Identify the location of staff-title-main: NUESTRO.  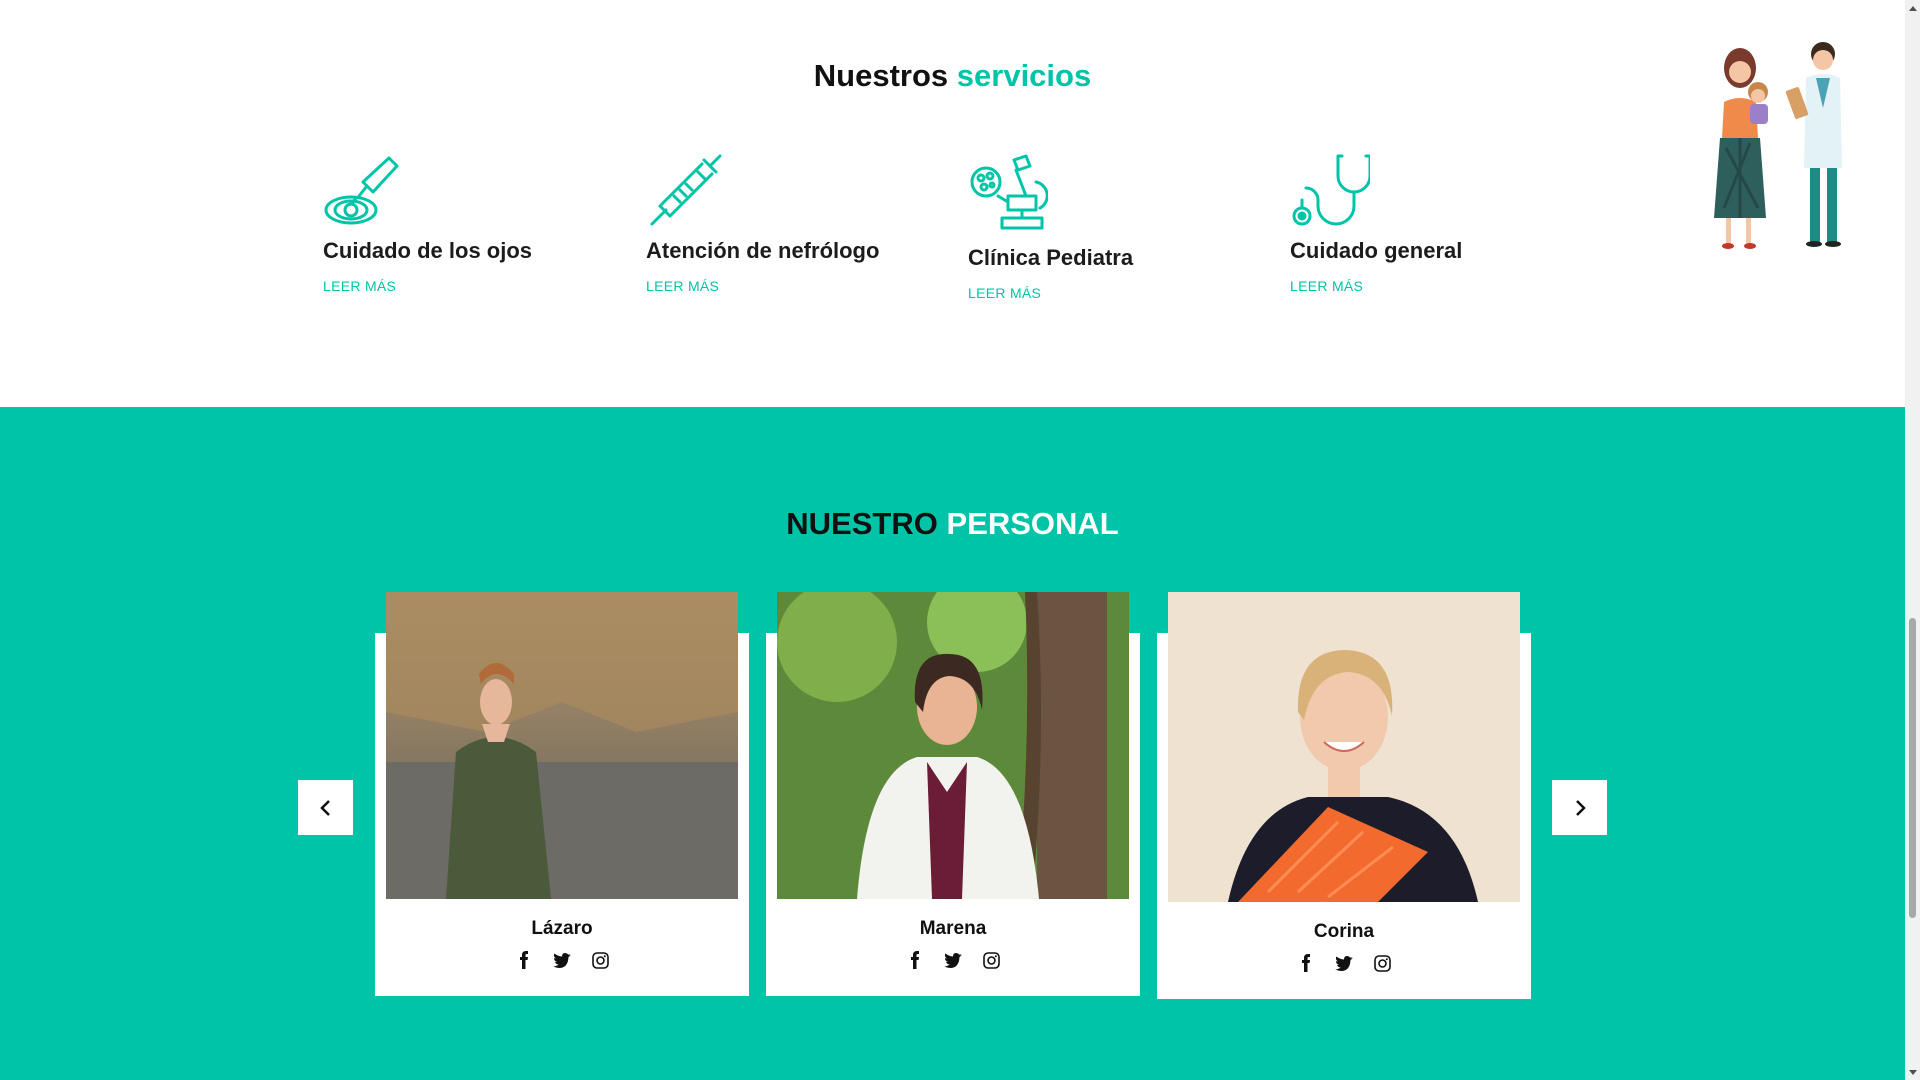
(862, 523).